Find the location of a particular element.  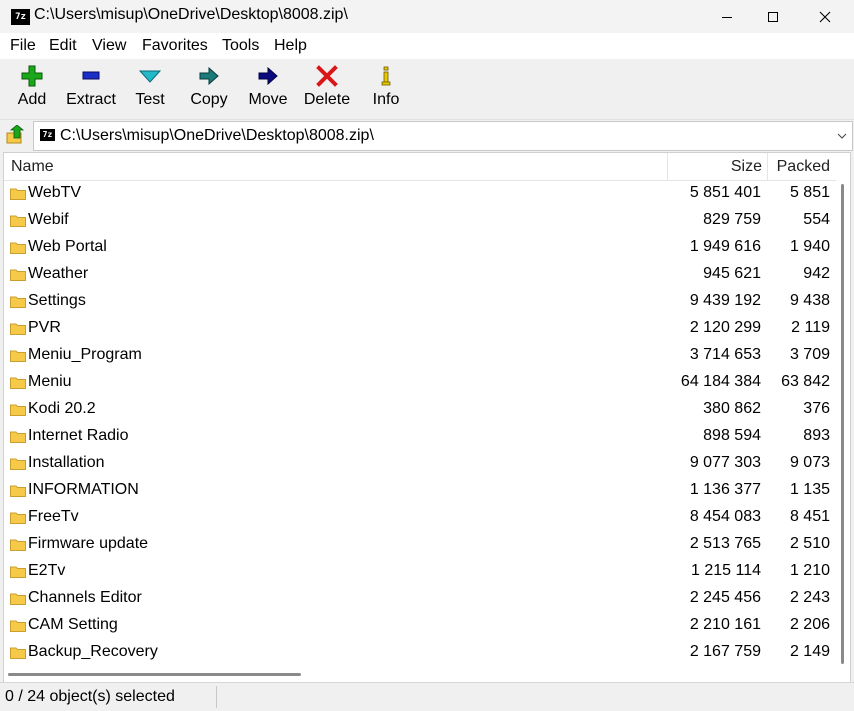

info-label: Info is located at coordinates (386, 99).